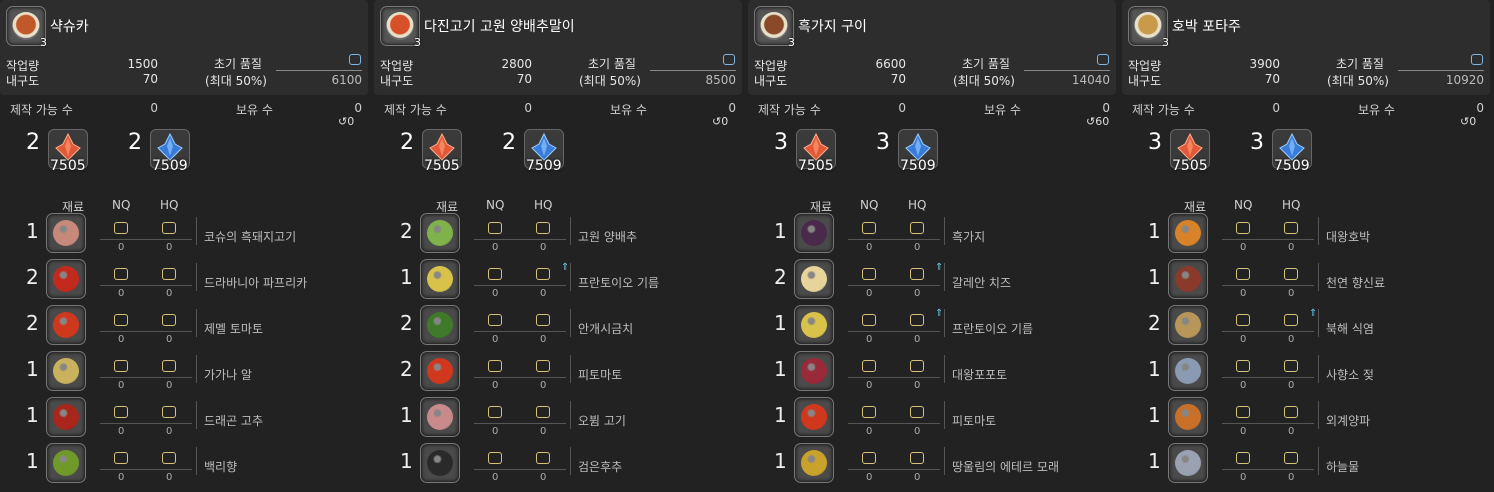 The image size is (1494, 492). Describe the element at coordinates (1350, 329) in the screenshot. I see `ingredient-name: 북해 식염` at that location.